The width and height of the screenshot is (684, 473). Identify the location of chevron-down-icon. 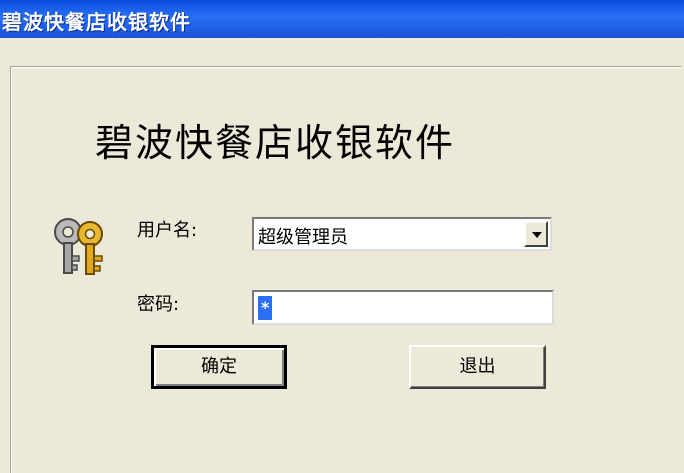
(537, 235).